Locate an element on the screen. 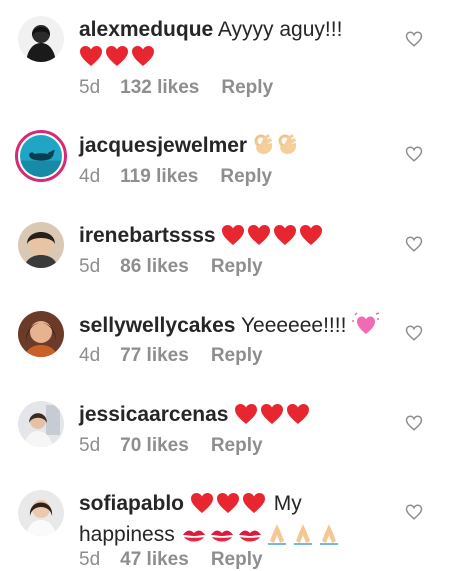  comment-text: jessicaarcenas is located at coordinates (234, 416).